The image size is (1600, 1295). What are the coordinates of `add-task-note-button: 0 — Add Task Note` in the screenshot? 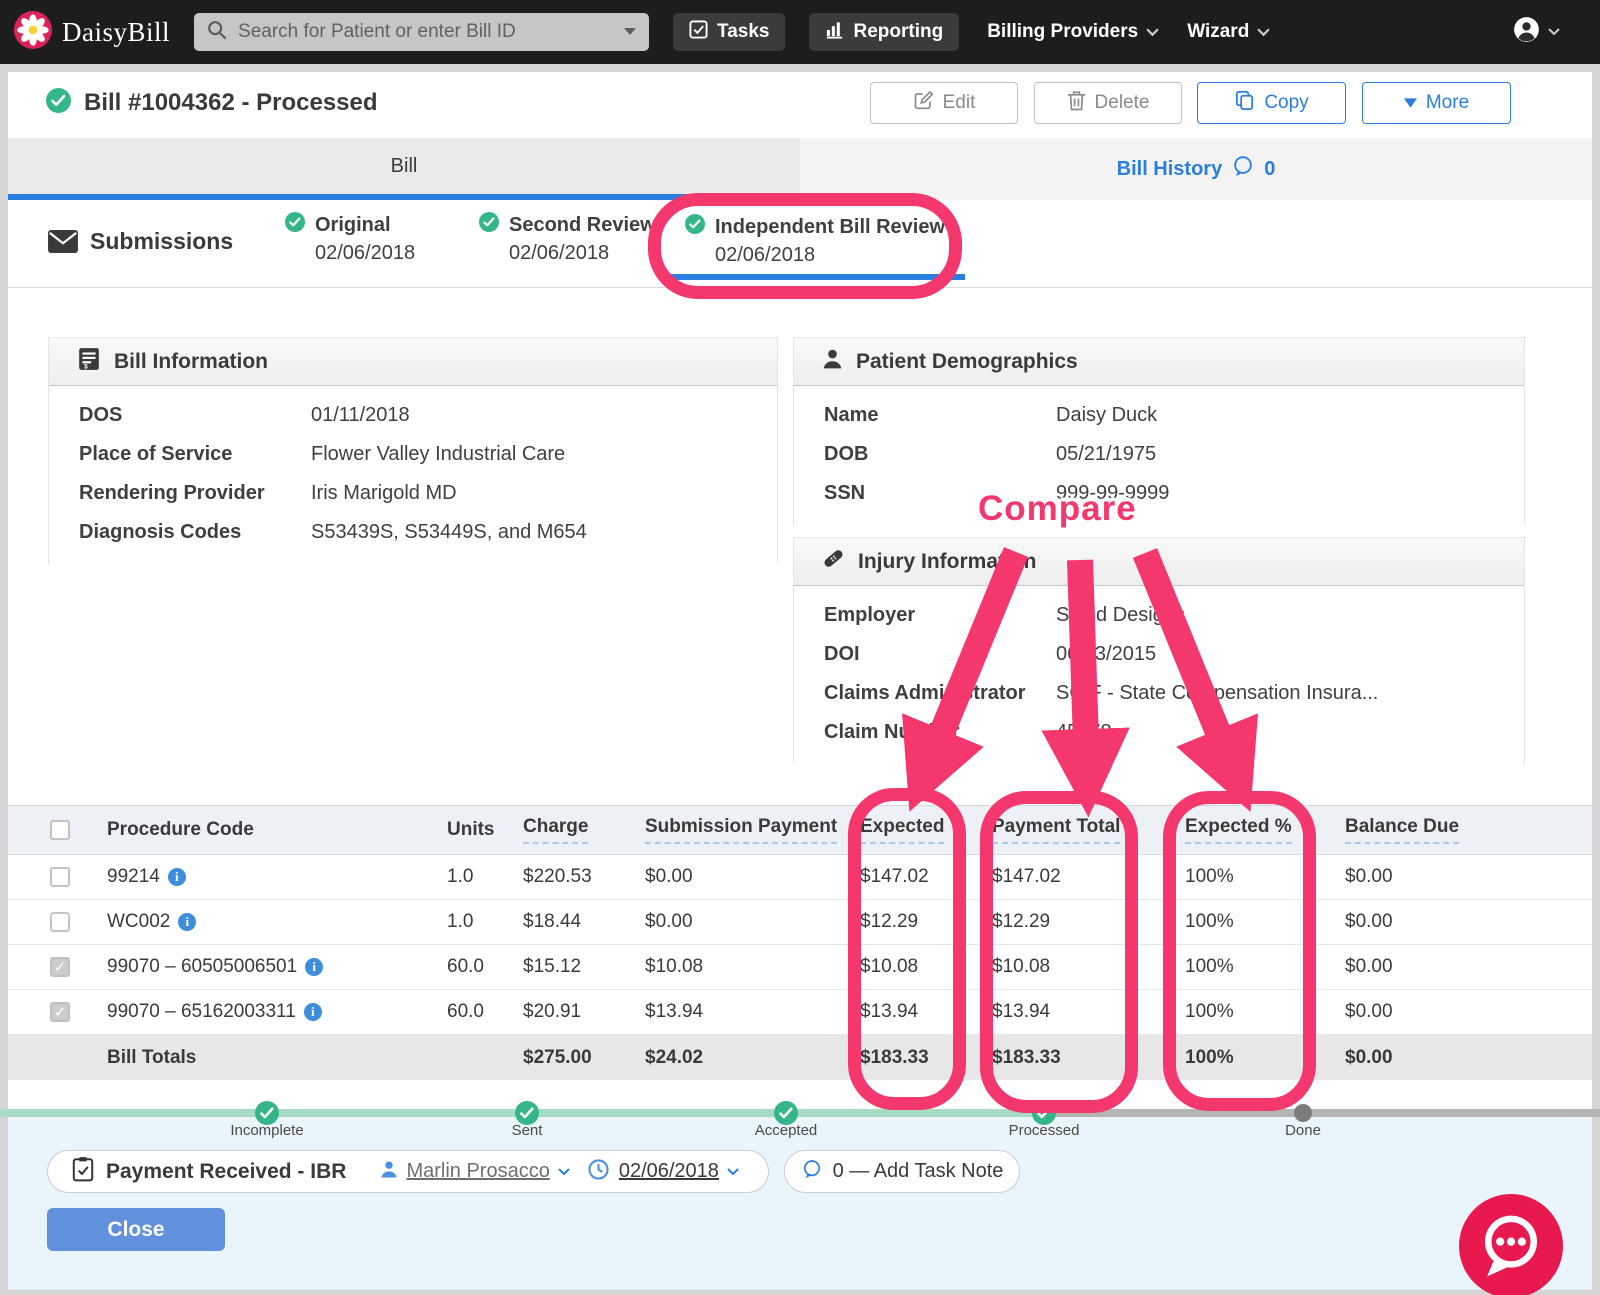 It's located at (902, 1171).